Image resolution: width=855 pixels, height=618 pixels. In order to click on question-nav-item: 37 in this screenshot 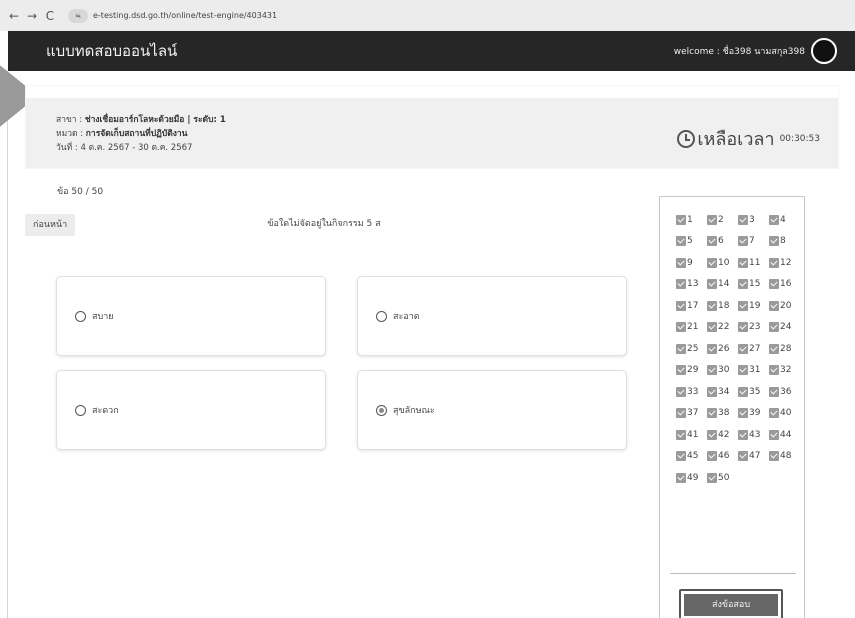, I will do `click(691, 414)`.